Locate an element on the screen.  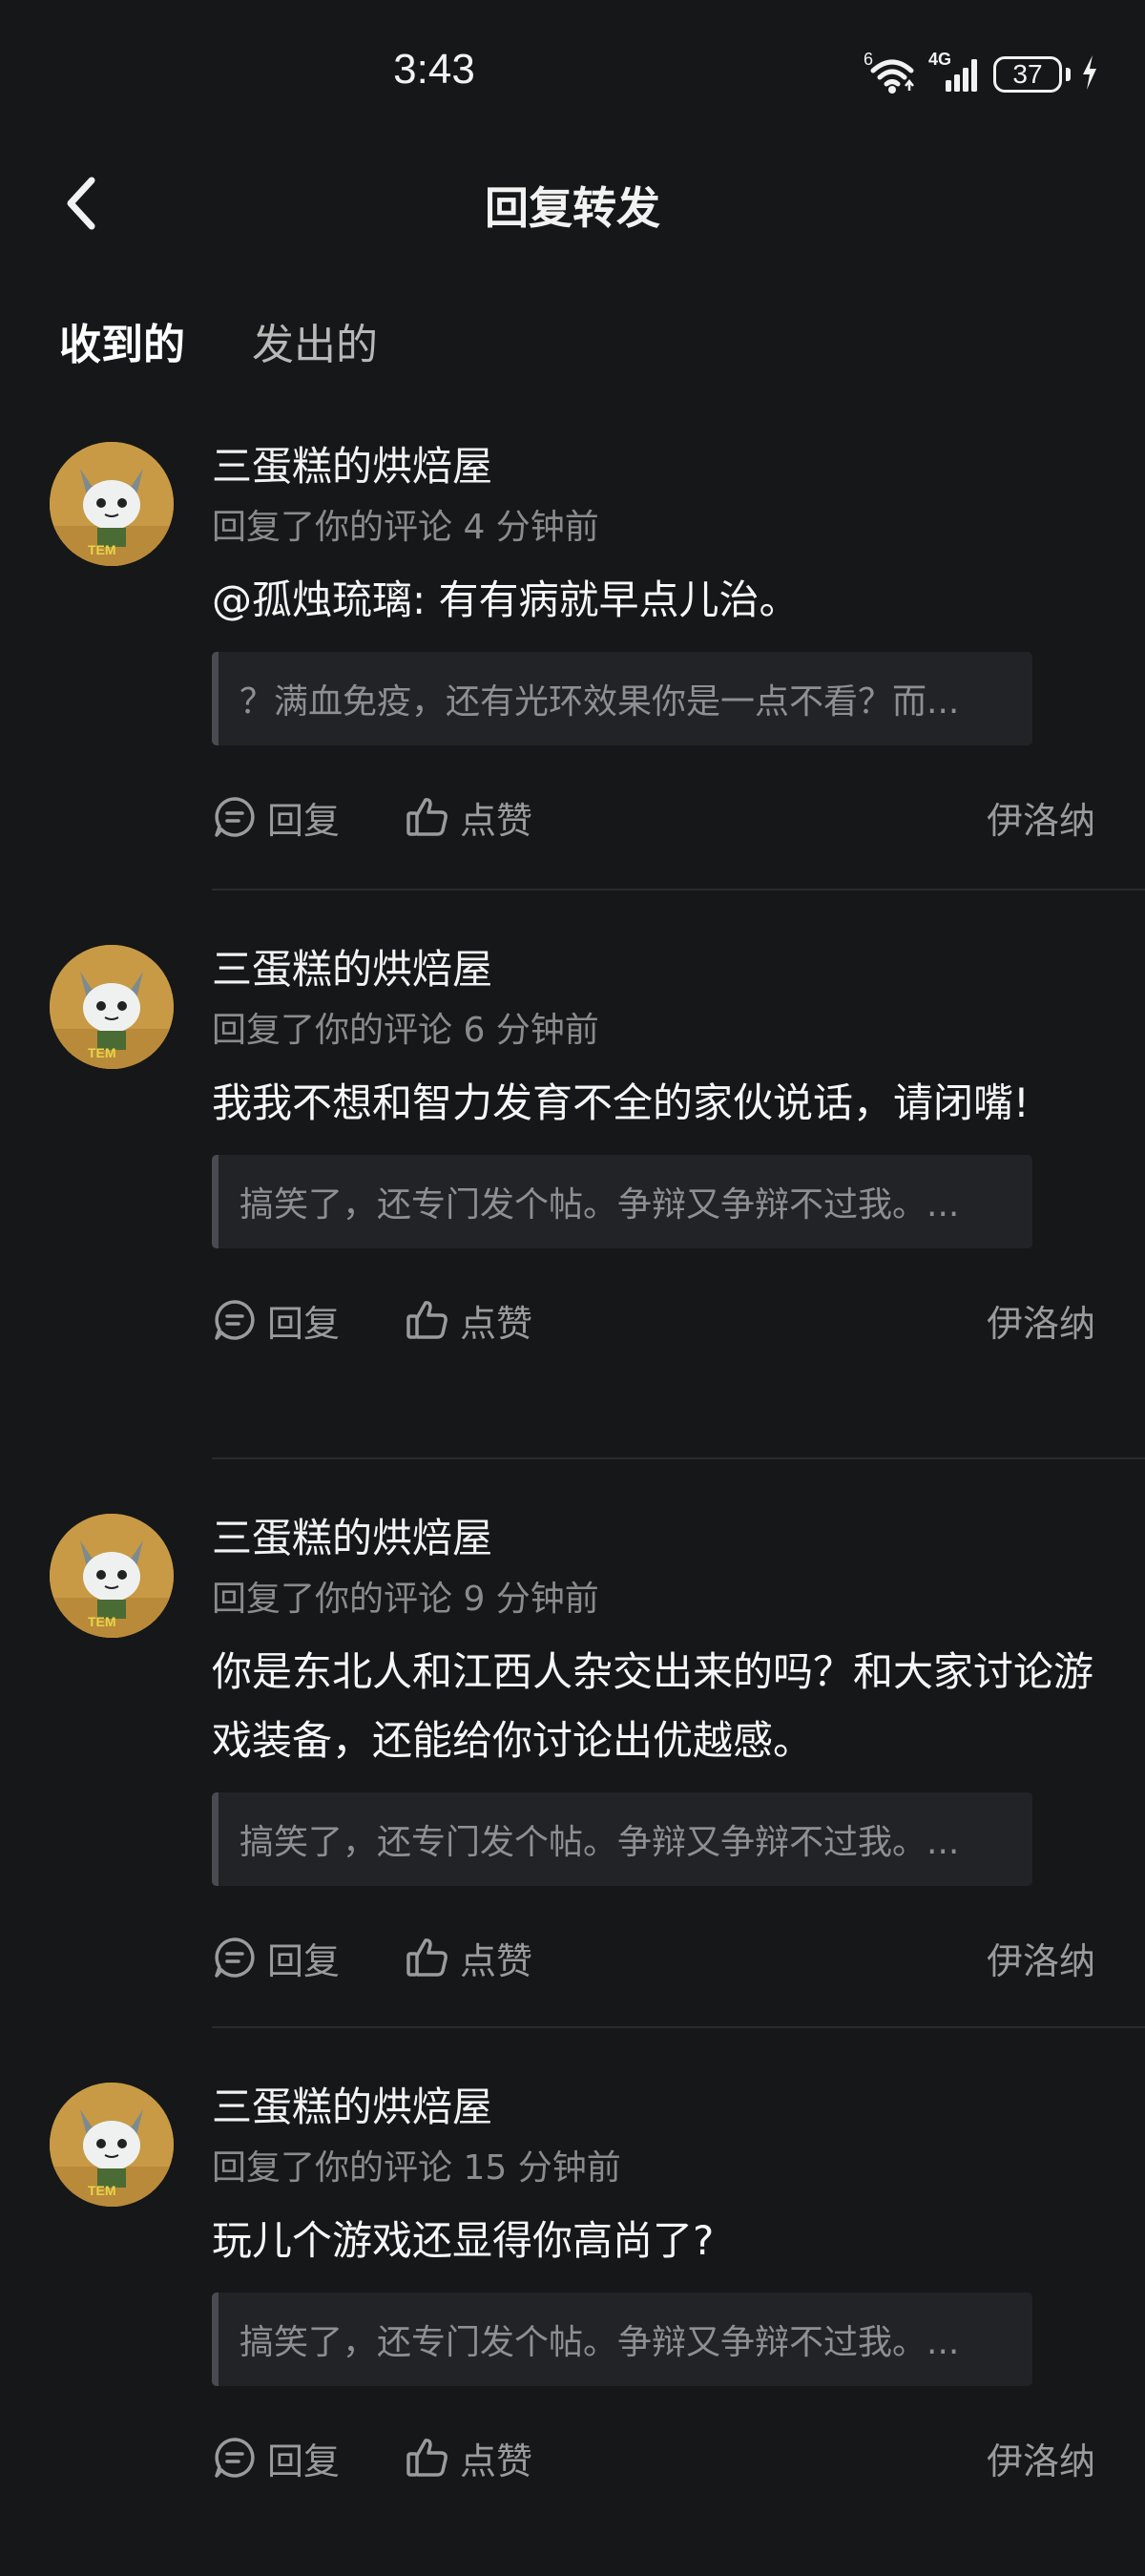
reply-meta: 回复了你的评论 15 分钟前 is located at coordinates (417, 2168).